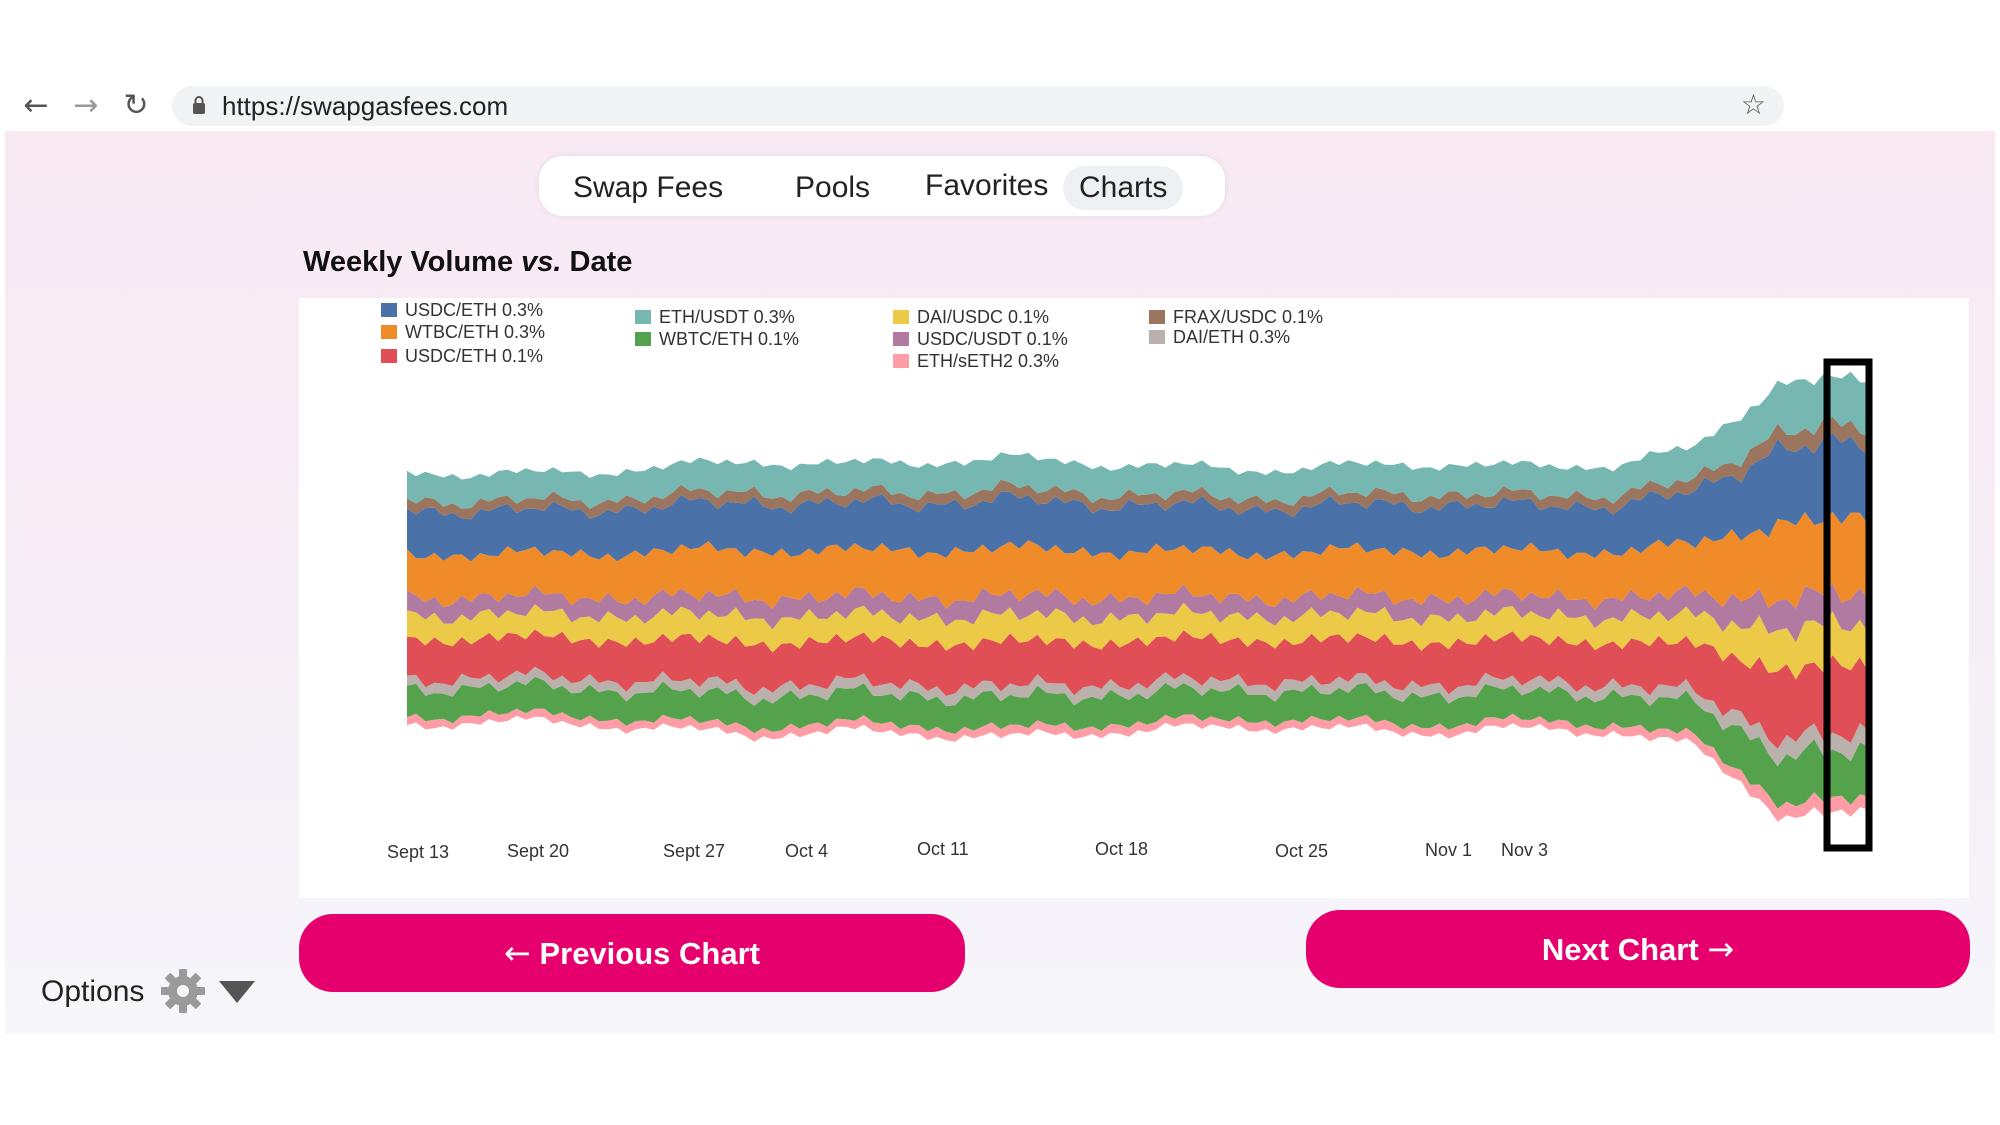 This screenshot has width=2000, height=1125. Describe the element at coordinates (199, 105) in the screenshot. I see `lock-icon` at that location.